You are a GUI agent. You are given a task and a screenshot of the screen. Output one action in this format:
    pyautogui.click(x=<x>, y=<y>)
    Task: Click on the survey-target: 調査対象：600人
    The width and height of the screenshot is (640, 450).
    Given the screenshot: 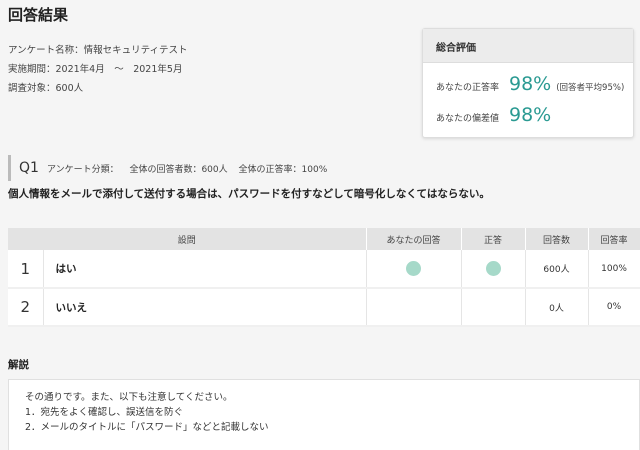 What is the action you would take?
    pyautogui.click(x=46, y=88)
    